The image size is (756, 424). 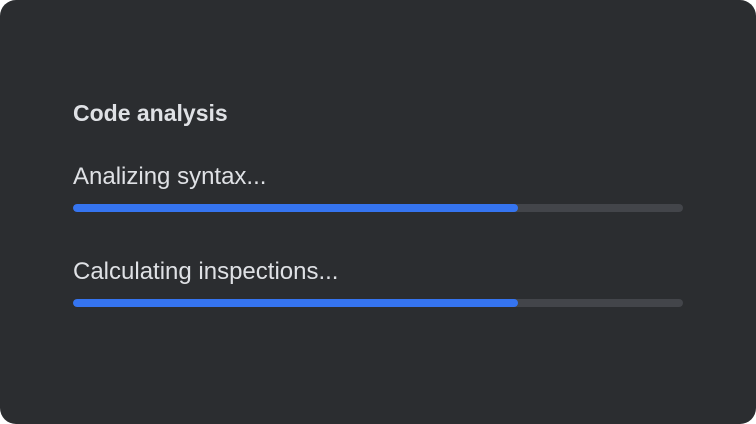 I want to click on progress-bar-inspections, so click(x=378, y=303).